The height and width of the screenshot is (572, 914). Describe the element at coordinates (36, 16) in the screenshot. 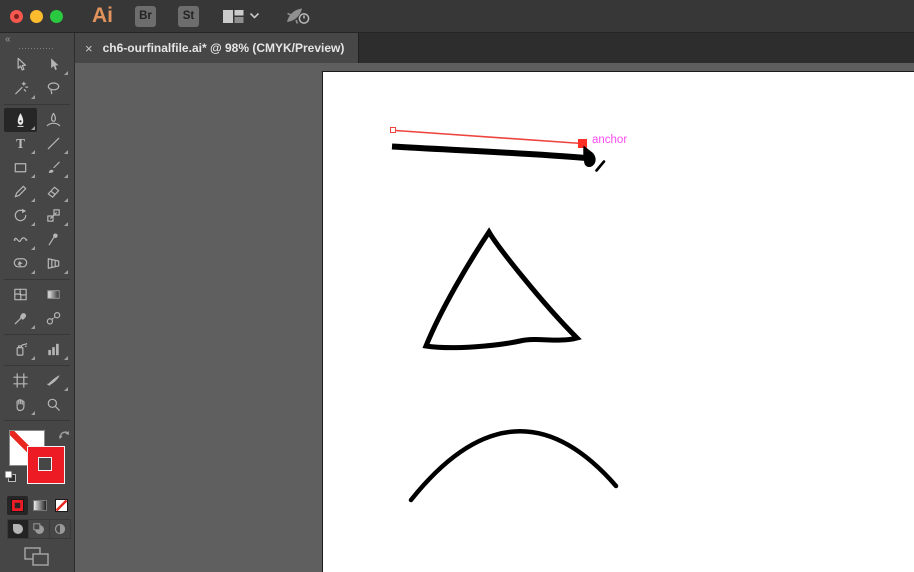

I see `minimize-window-button` at that location.